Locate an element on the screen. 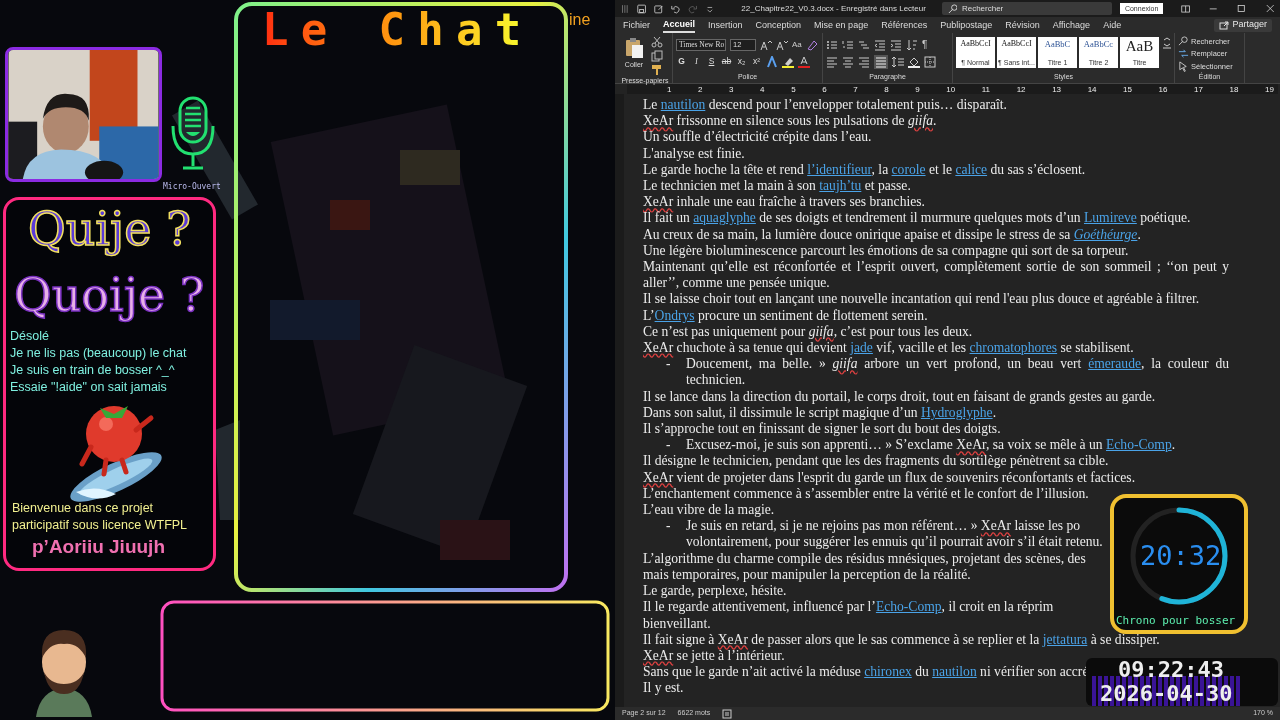 The image size is (1280, 720). ribbon-tab: Références is located at coordinates (904, 25).